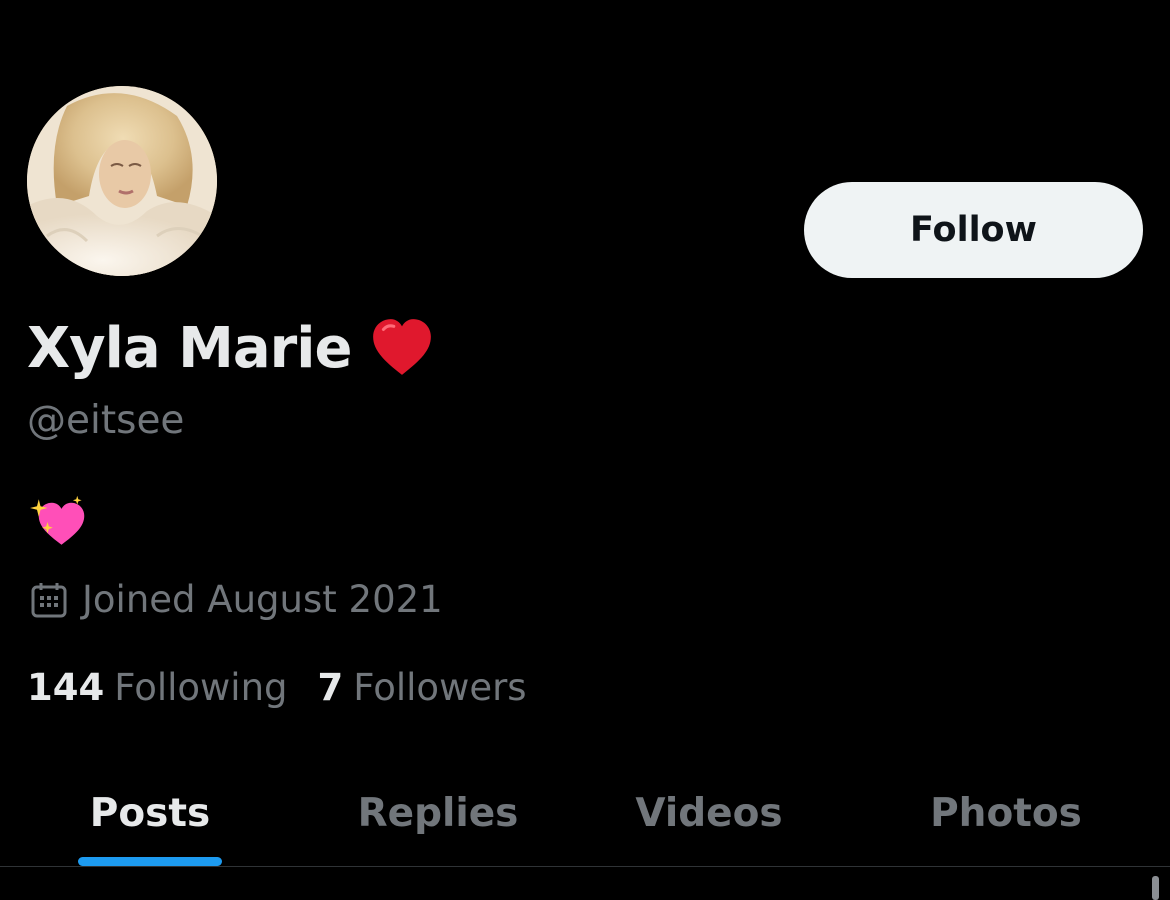  I want to click on following-label: Following, so click(201, 687).